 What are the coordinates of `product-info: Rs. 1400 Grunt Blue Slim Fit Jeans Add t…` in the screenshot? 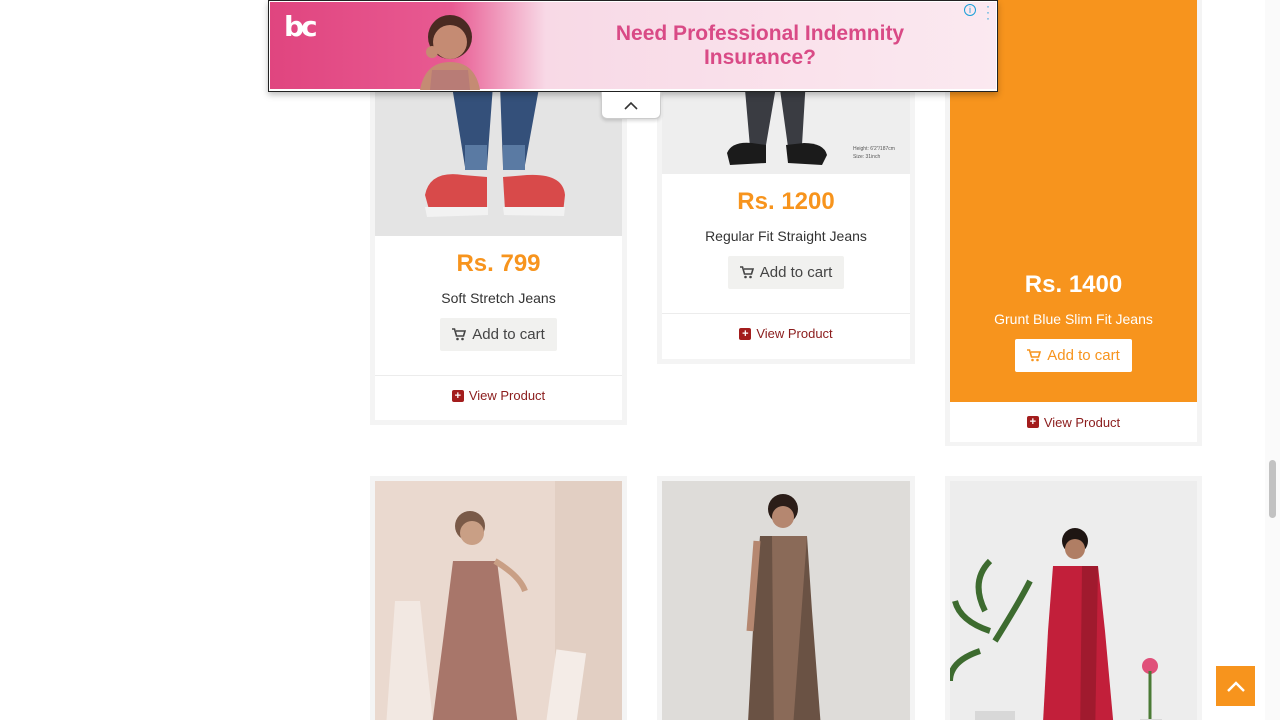 It's located at (1073, 321).